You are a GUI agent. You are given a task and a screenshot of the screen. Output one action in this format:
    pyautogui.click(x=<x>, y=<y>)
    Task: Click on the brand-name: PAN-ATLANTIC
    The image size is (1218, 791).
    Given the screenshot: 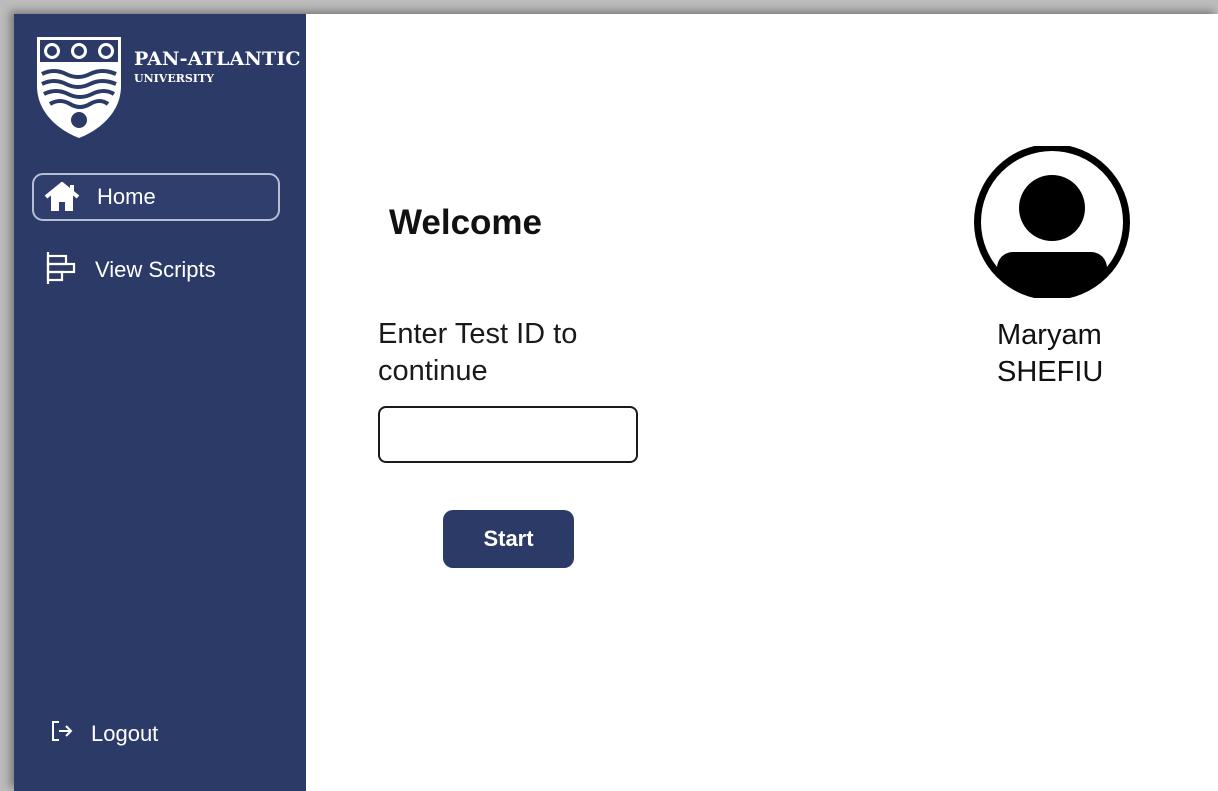 What is the action you would take?
    pyautogui.click(x=217, y=59)
    